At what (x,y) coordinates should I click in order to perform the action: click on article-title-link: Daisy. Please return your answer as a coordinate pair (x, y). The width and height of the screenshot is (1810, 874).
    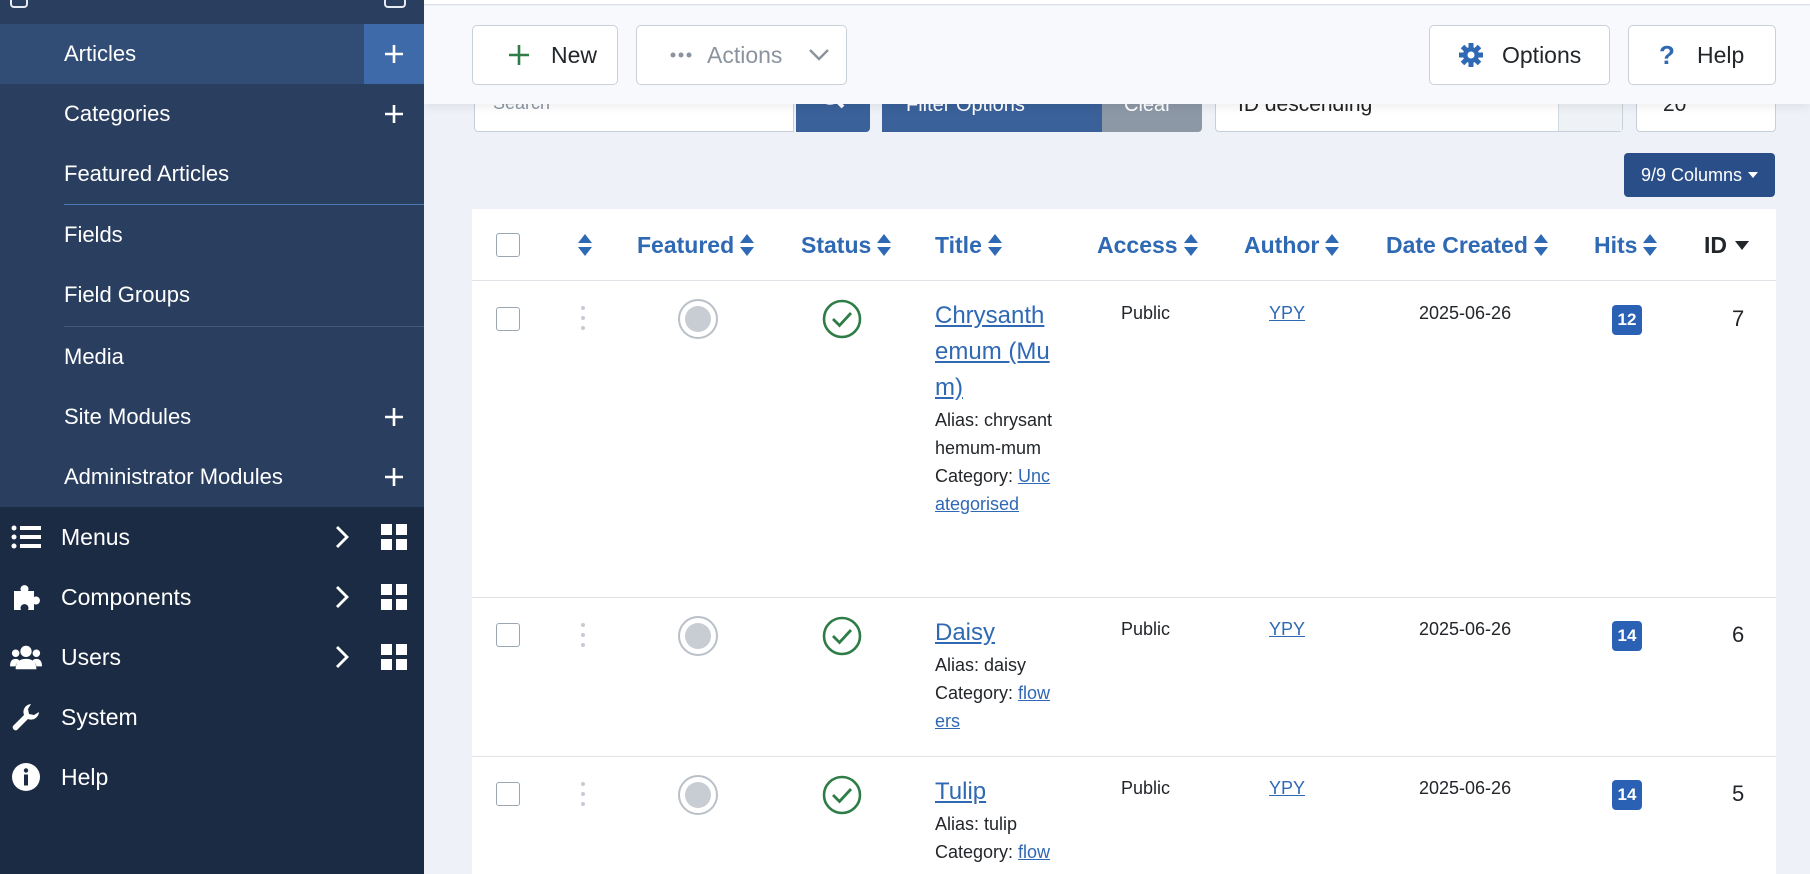
    Looking at the image, I should click on (994, 633).